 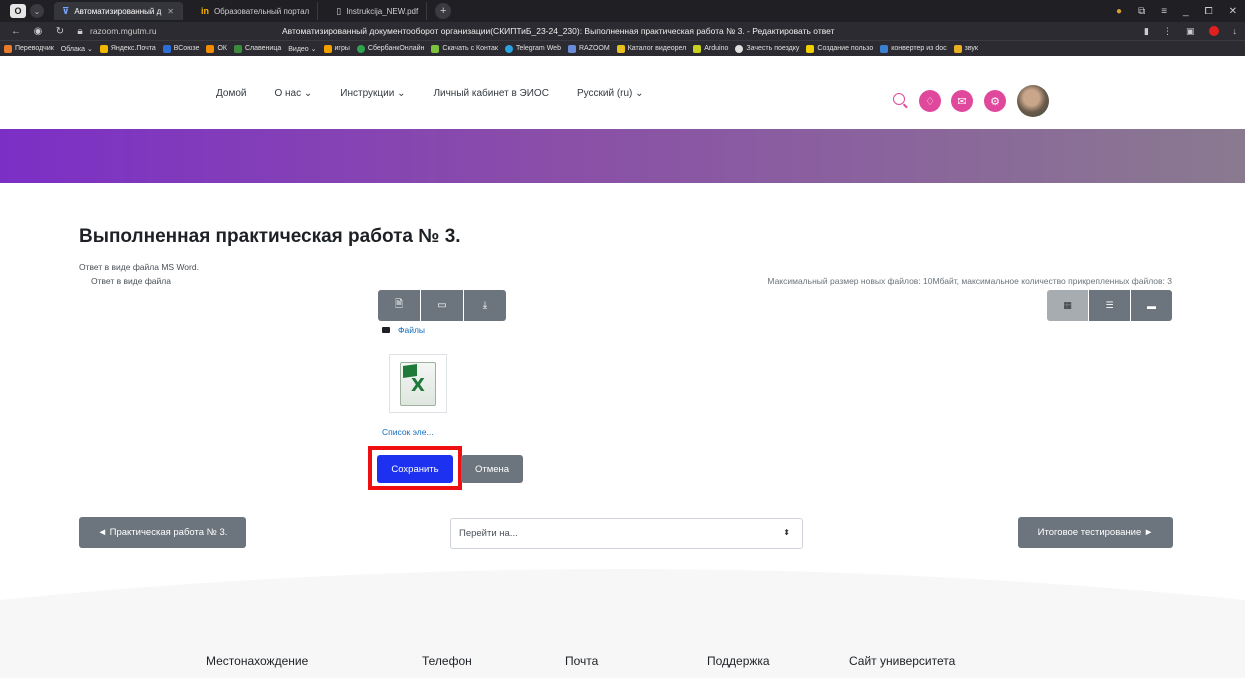 What do you see at coordinates (336, 48) in the screenshot?
I see `bookmark-item: игры` at bounding box center [336, 48].